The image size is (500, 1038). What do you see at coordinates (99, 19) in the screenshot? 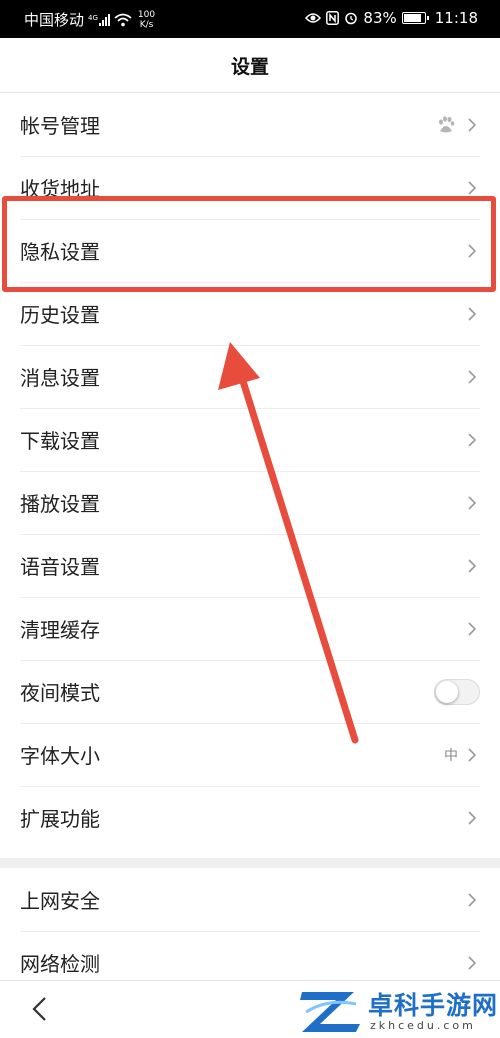
I see `signal-icon: 4G` at bounding box center [99, 19].